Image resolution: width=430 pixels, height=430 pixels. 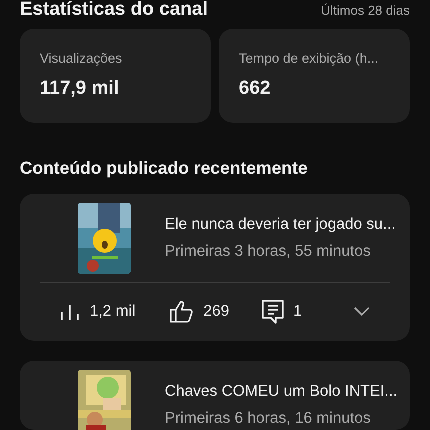 What do you see at coordinates (113, 312) in the screenshot?
I see `metric-value: 1,2 mil` at bounding box center [113, 312].